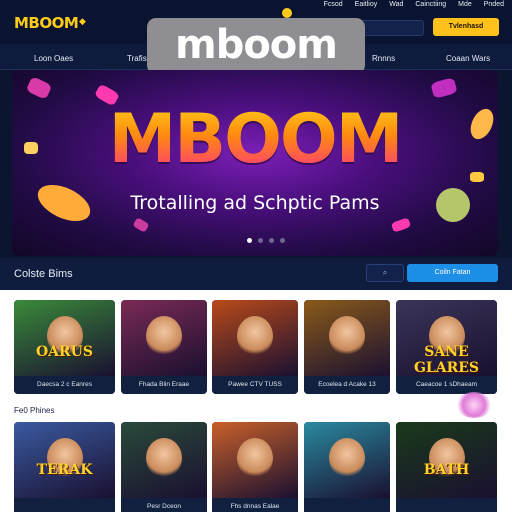  I want to click on nav-item: Rnnns, so click(383, 58).